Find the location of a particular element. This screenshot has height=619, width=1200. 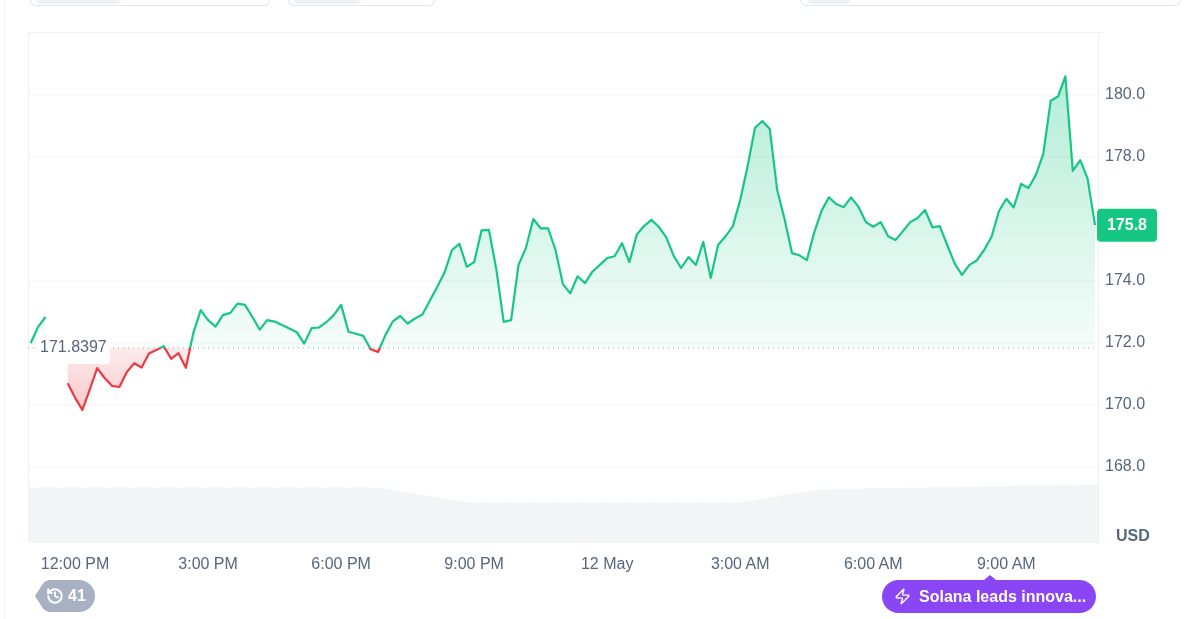

x-axis-label: 12:00 PM is located at coordinates (75, 564).